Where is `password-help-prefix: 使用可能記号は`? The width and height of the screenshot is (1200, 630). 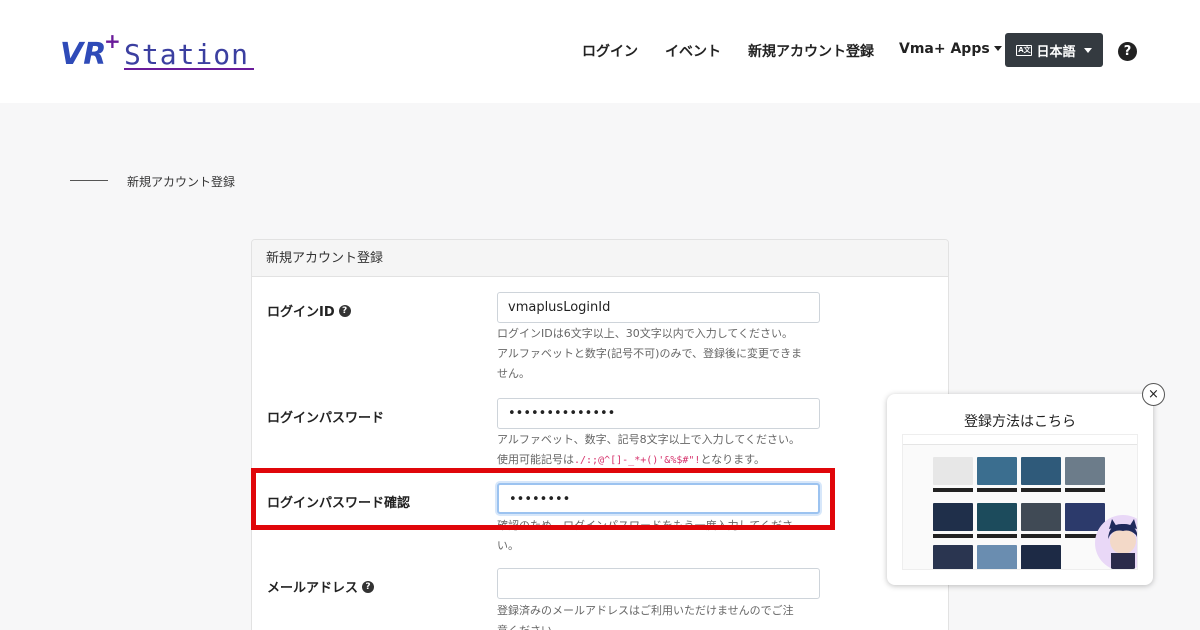 password-help-prefix: 使用可能記号は is located at coordinates (535, 459).